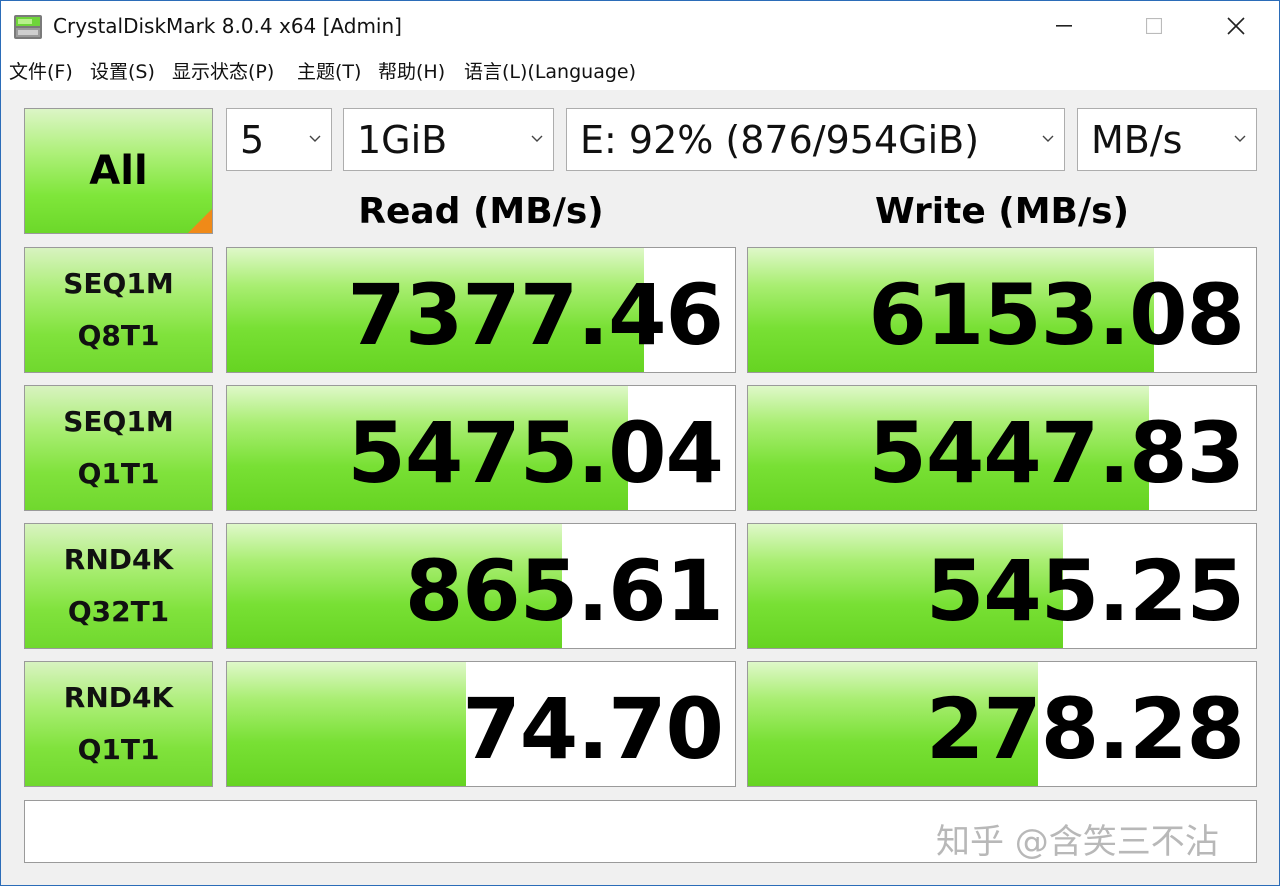  Describe the element at coordinates (118, 448) in the screenshot. I see `test-button-seq1m-q1t1: SEQ1M Q1T1` at that location.